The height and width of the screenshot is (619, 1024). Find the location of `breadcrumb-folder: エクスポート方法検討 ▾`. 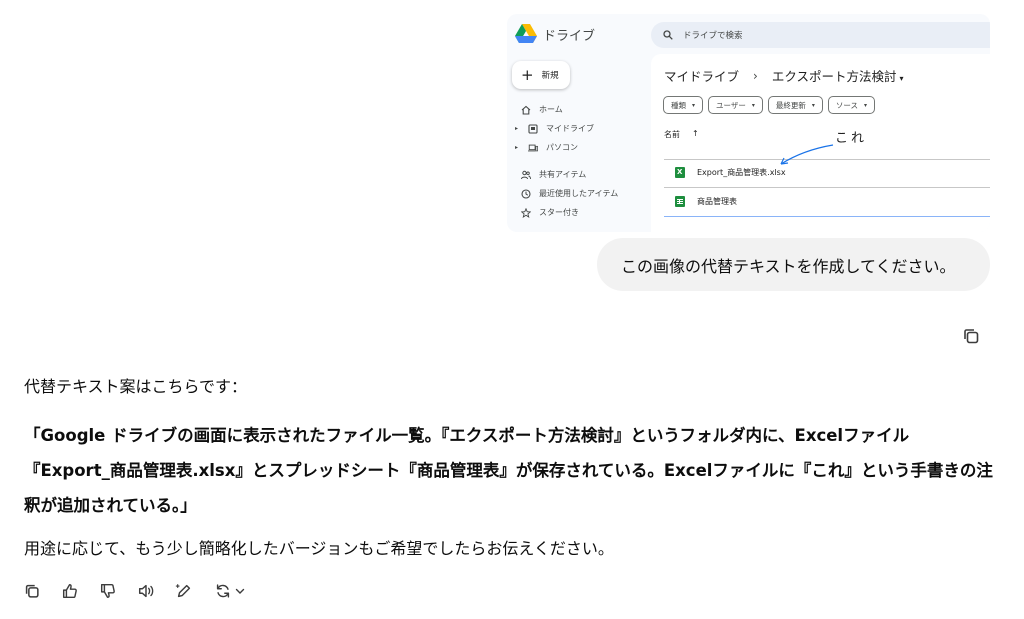

breadcrumb-folder: エクスポート方法検討 ▾ is located at coordinates (837, 76).